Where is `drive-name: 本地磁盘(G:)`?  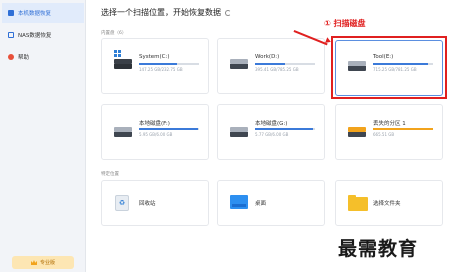 drive-name: 本地磁盘(G:) is located at coordinates (271, 124).